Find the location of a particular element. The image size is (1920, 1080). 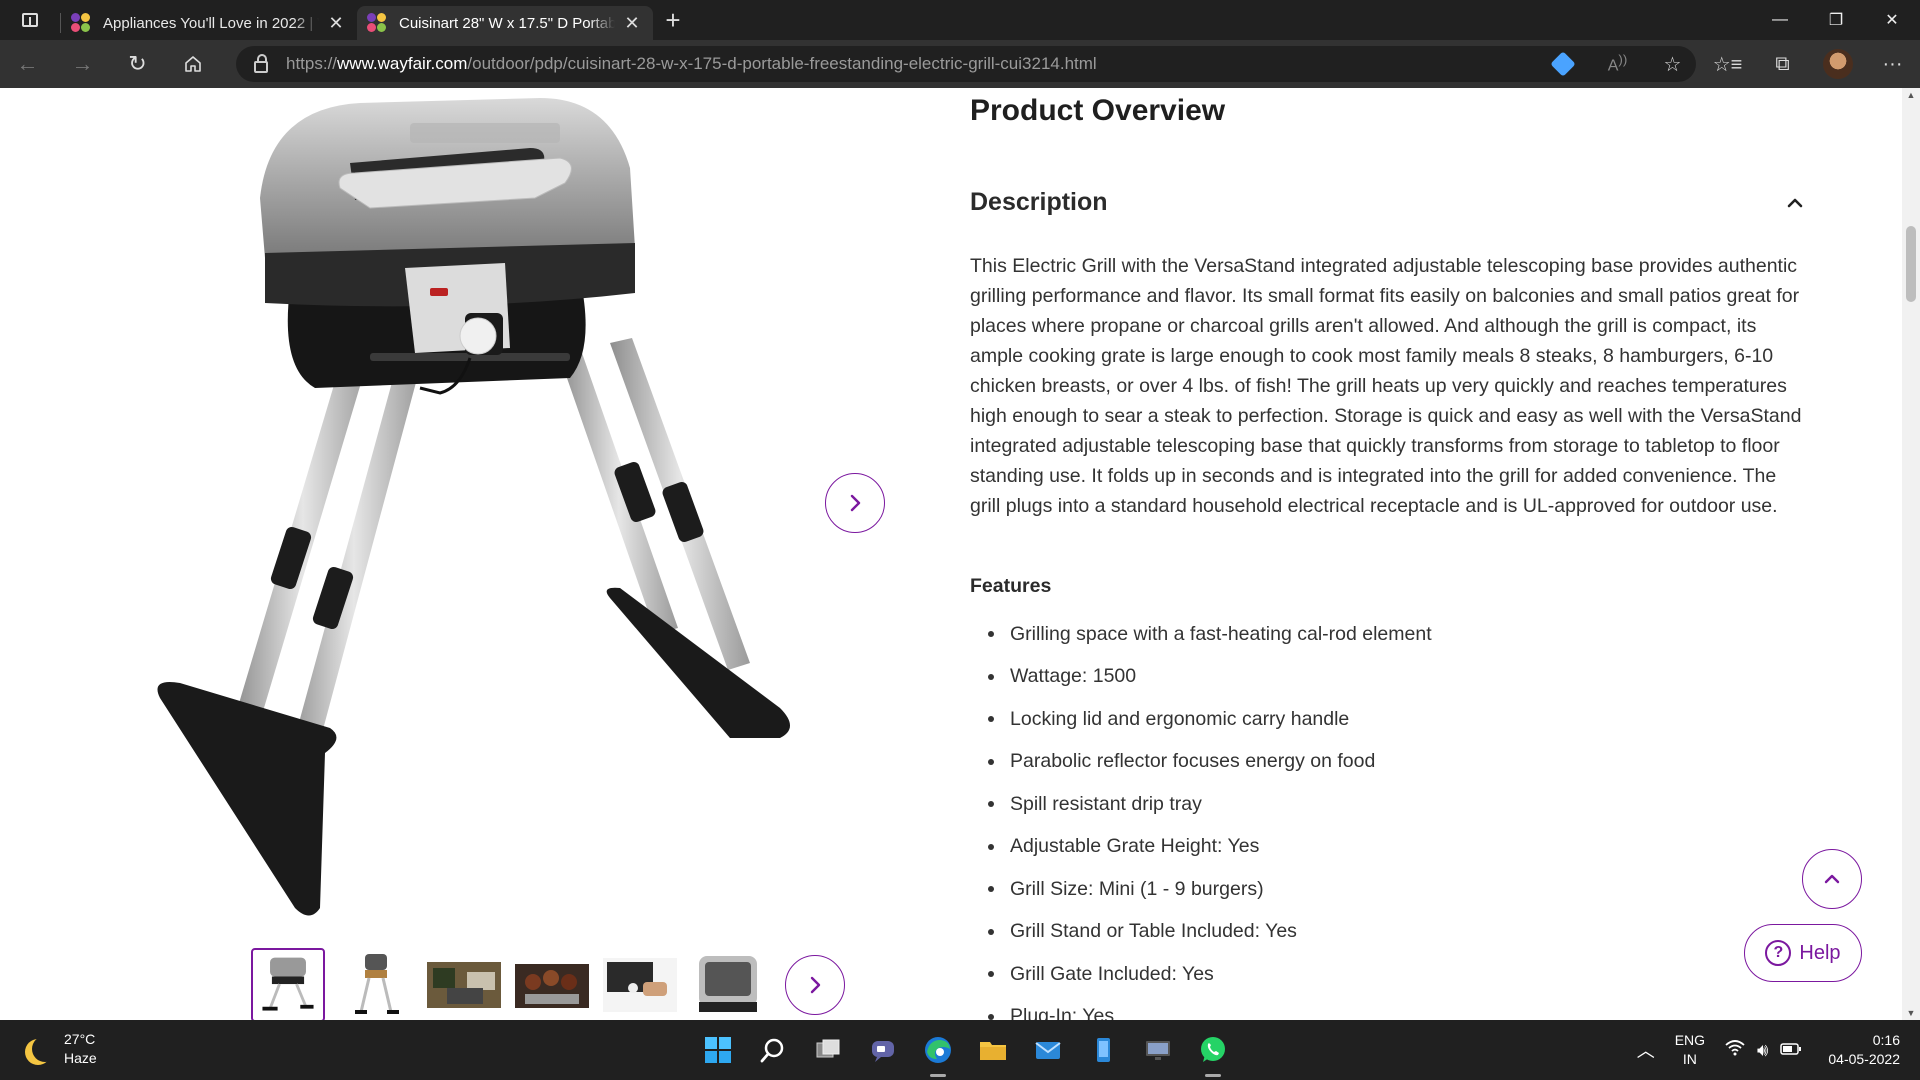

star-plus-icon: ☆ is located at coordinates (1672, 64).